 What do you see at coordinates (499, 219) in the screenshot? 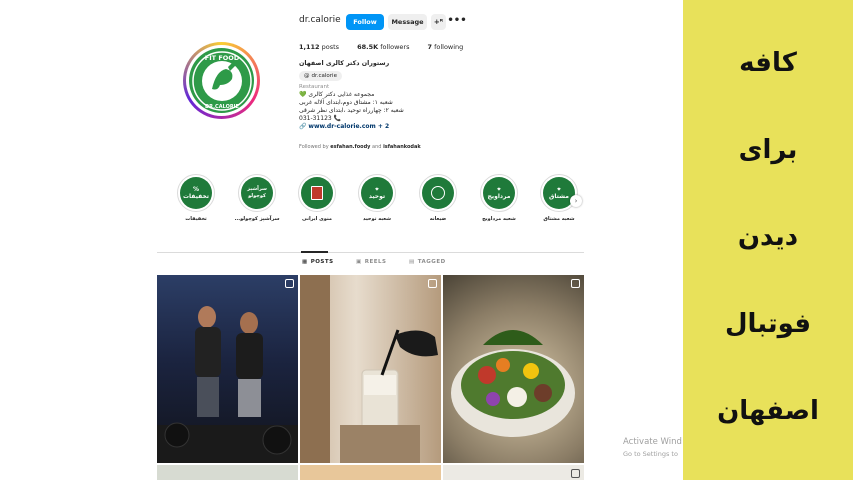
I see `highlight-label: شعبه مرداویج` at bounding box center [499, 219].